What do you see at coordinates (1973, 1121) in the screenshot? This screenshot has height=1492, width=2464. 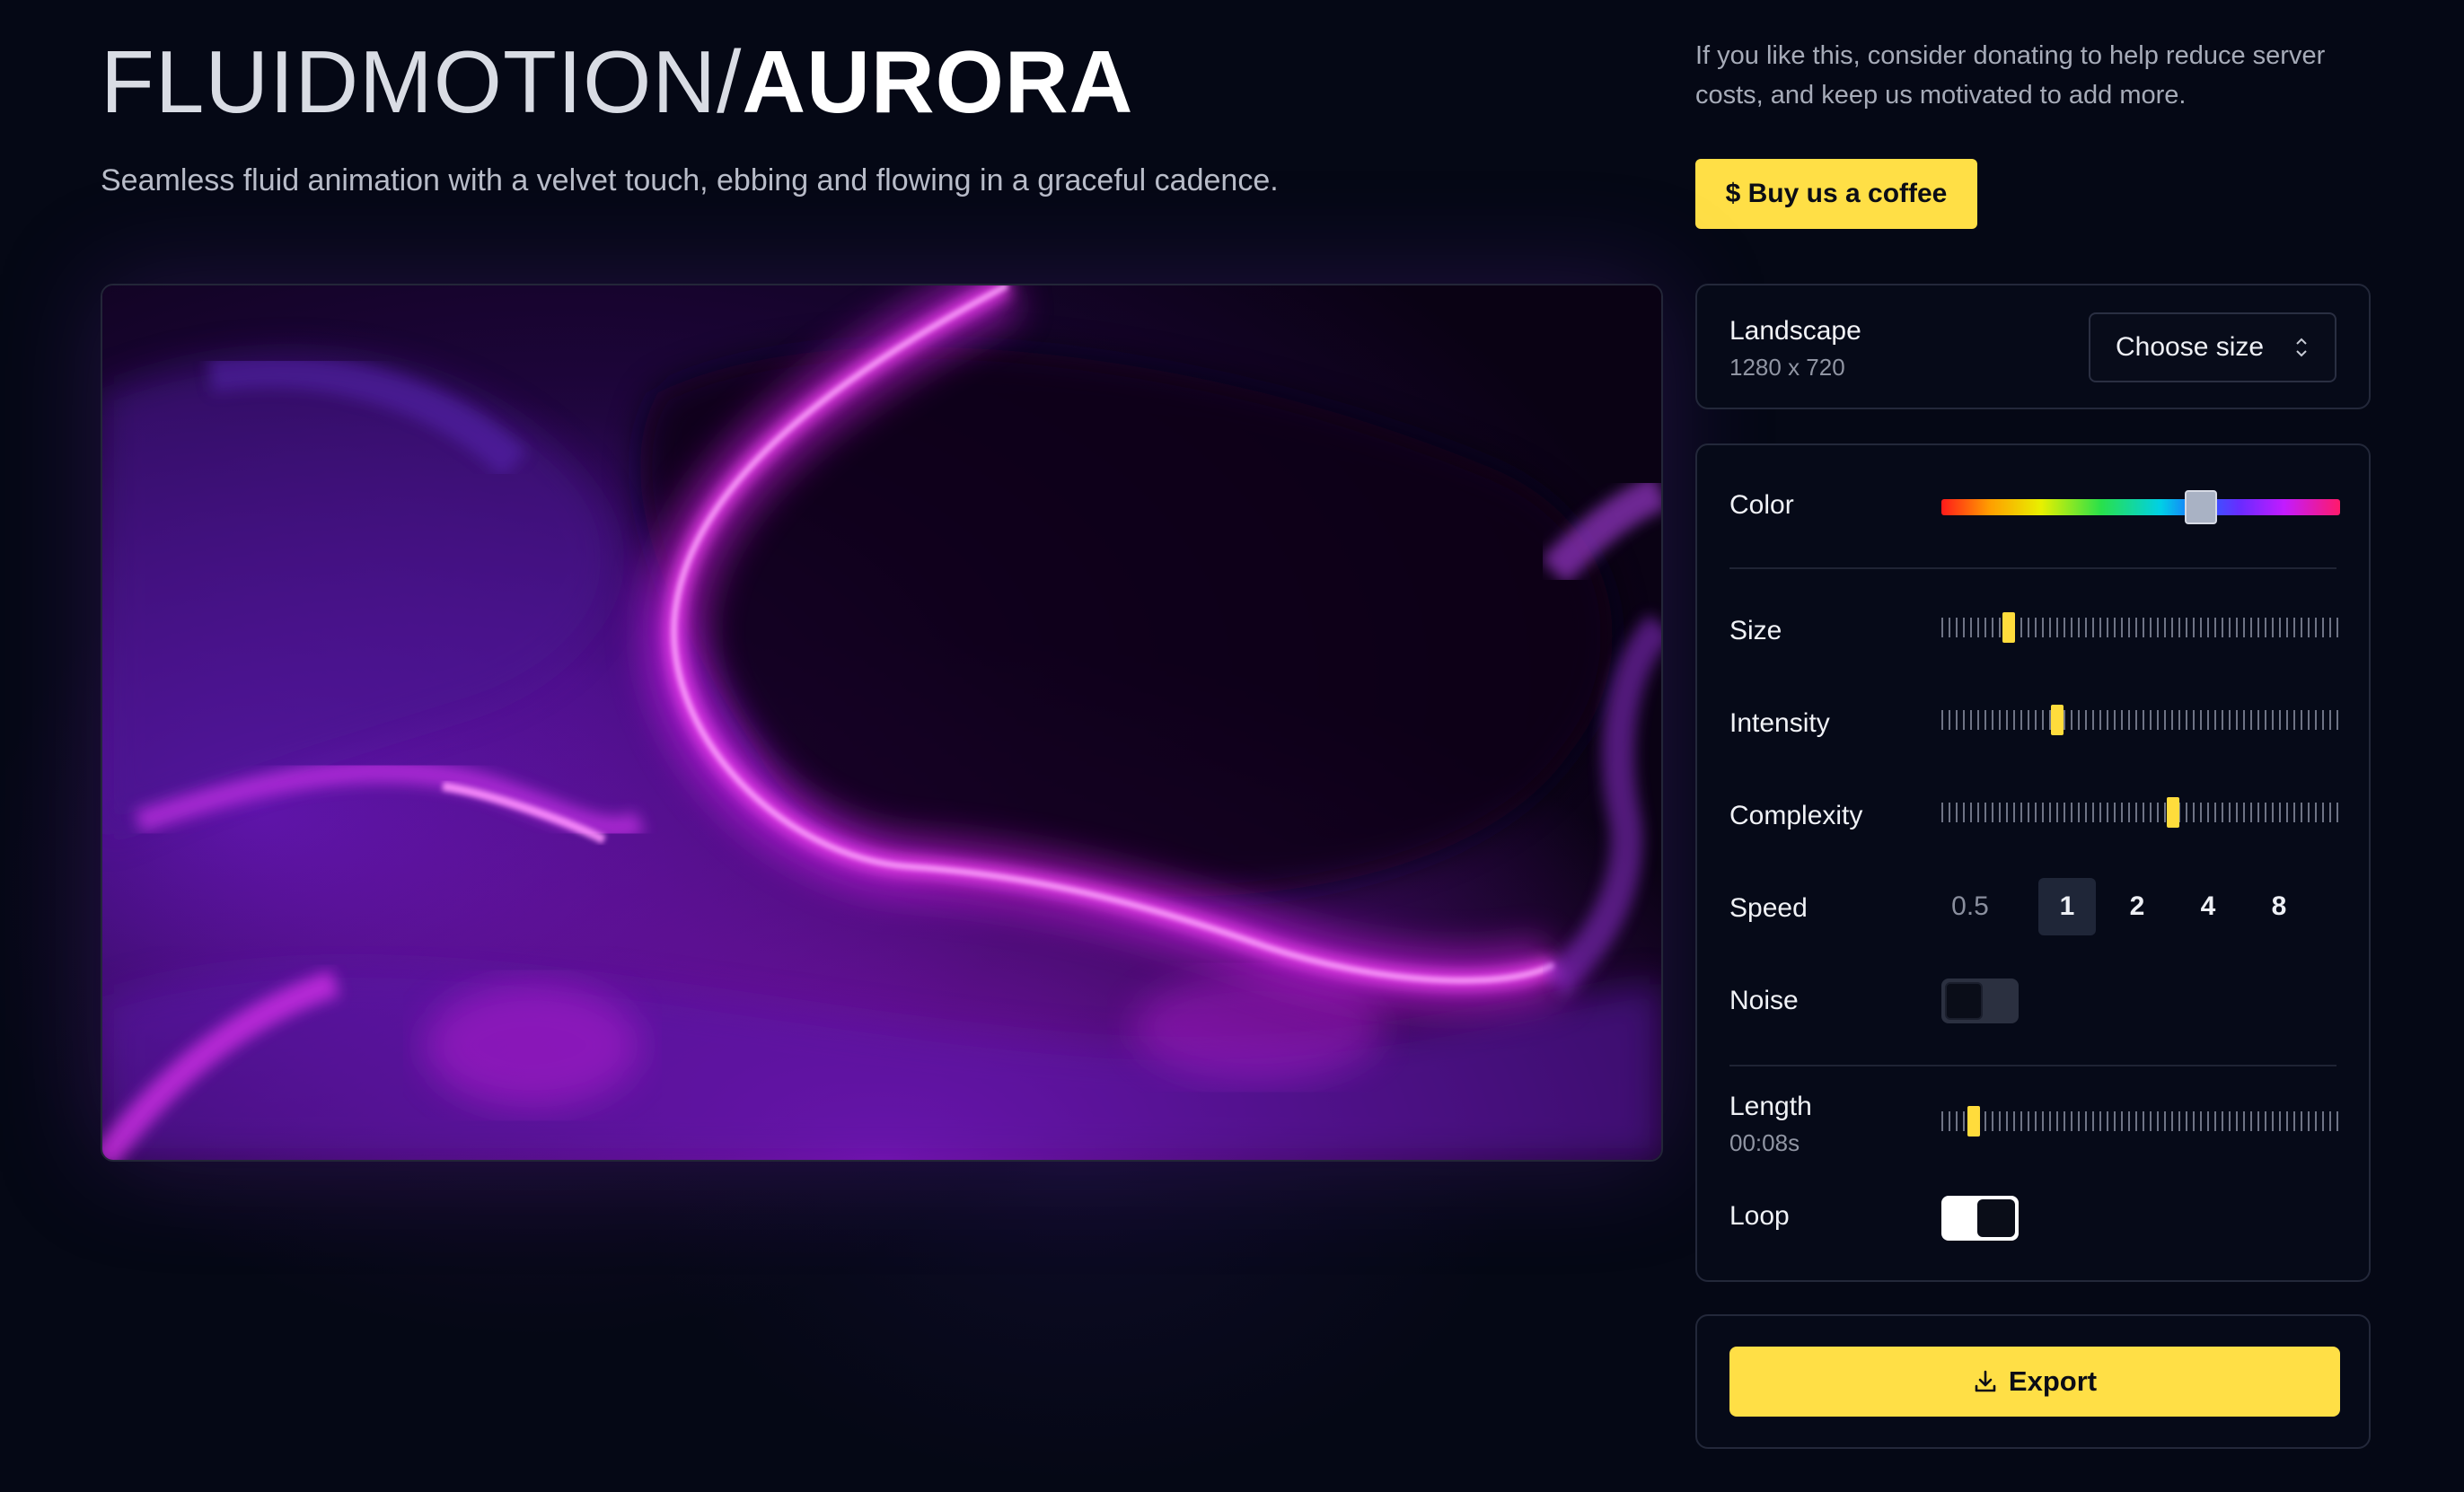 I see `length-slider-thumb` at bounding box center [1973, 1121].